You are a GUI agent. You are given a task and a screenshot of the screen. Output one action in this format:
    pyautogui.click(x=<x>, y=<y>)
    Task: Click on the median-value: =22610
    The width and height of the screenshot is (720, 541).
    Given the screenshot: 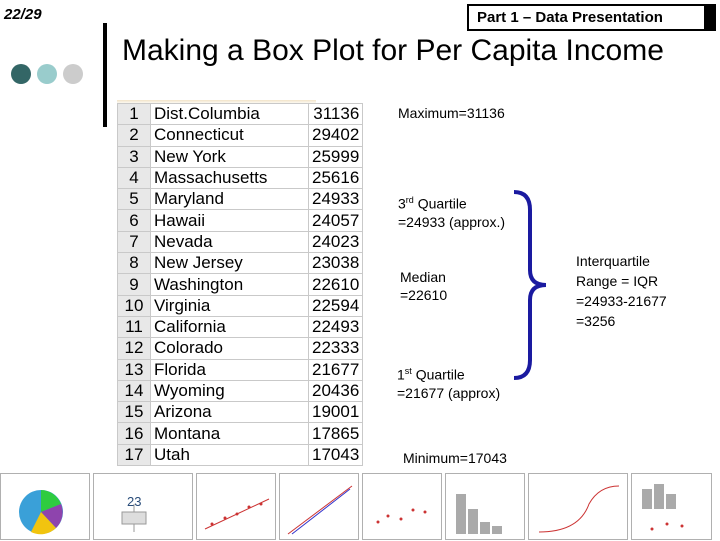 What is the action you would take?
    pyautogui.click(x=424, y=295)
    